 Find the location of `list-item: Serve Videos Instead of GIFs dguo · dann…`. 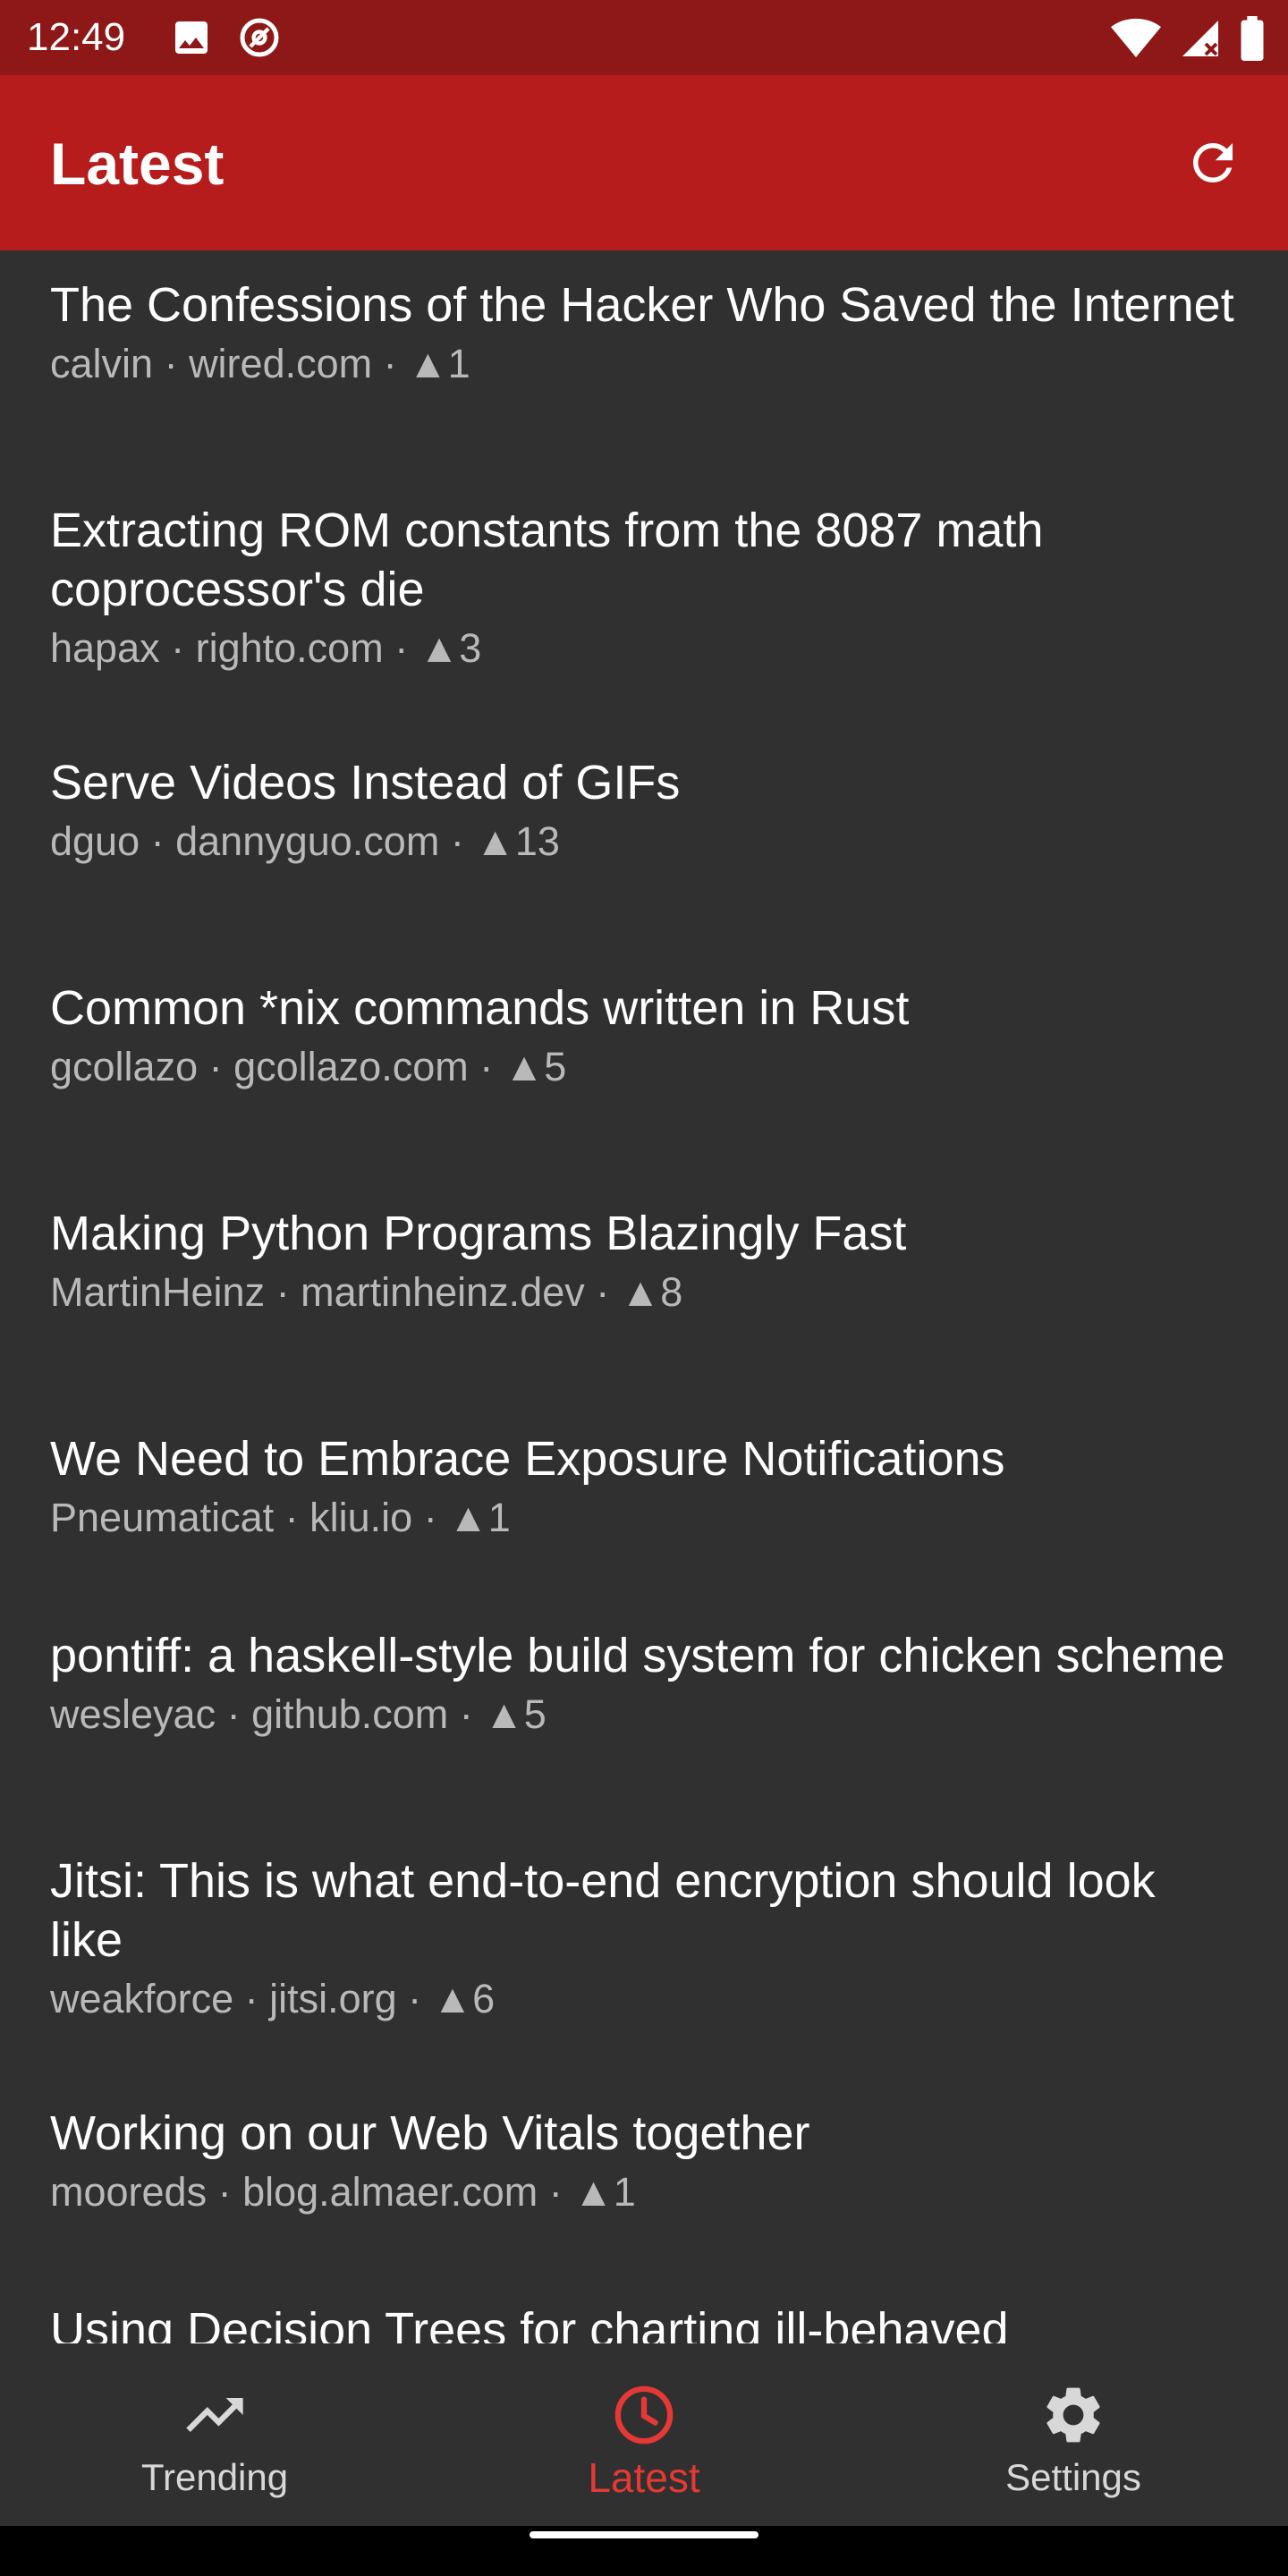

list-item: Serve Videos Instead of GIFs dguo · dann… is located at coordinates (645, 810).